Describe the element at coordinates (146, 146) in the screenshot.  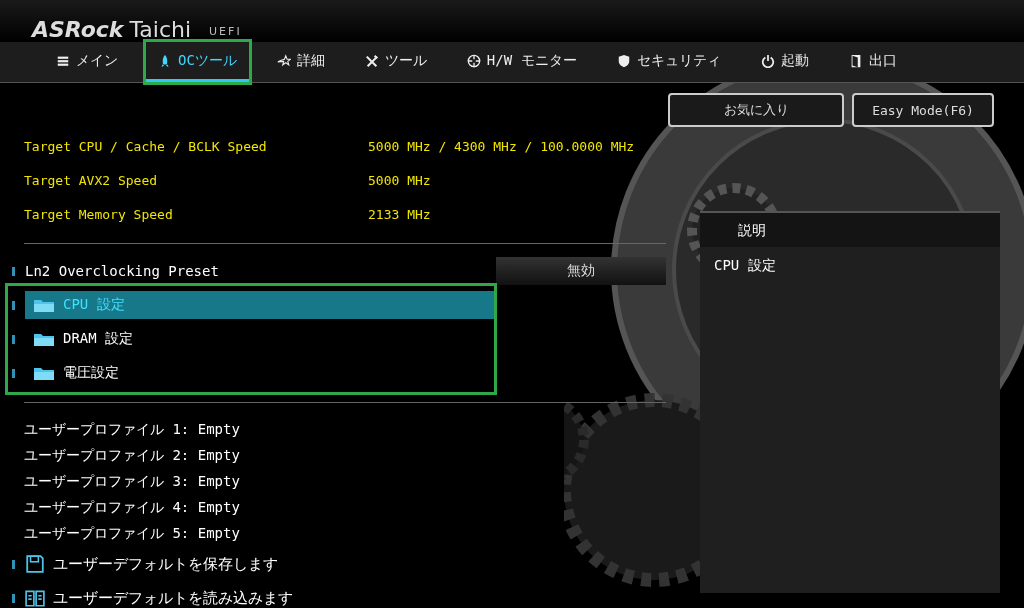
I see `target-label: Target CPU / Cache / BCLK Speed` at that location.